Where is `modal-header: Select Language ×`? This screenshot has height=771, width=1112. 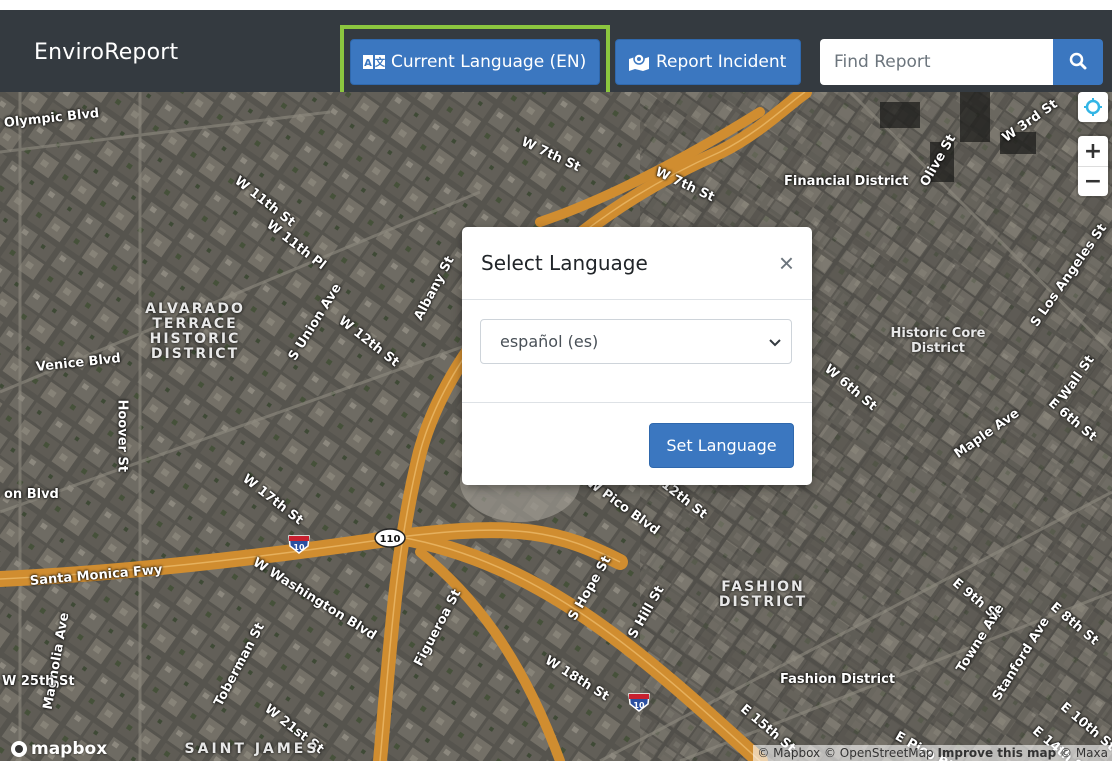
modal-header: Select Language × is located at coordinates (637, 263).